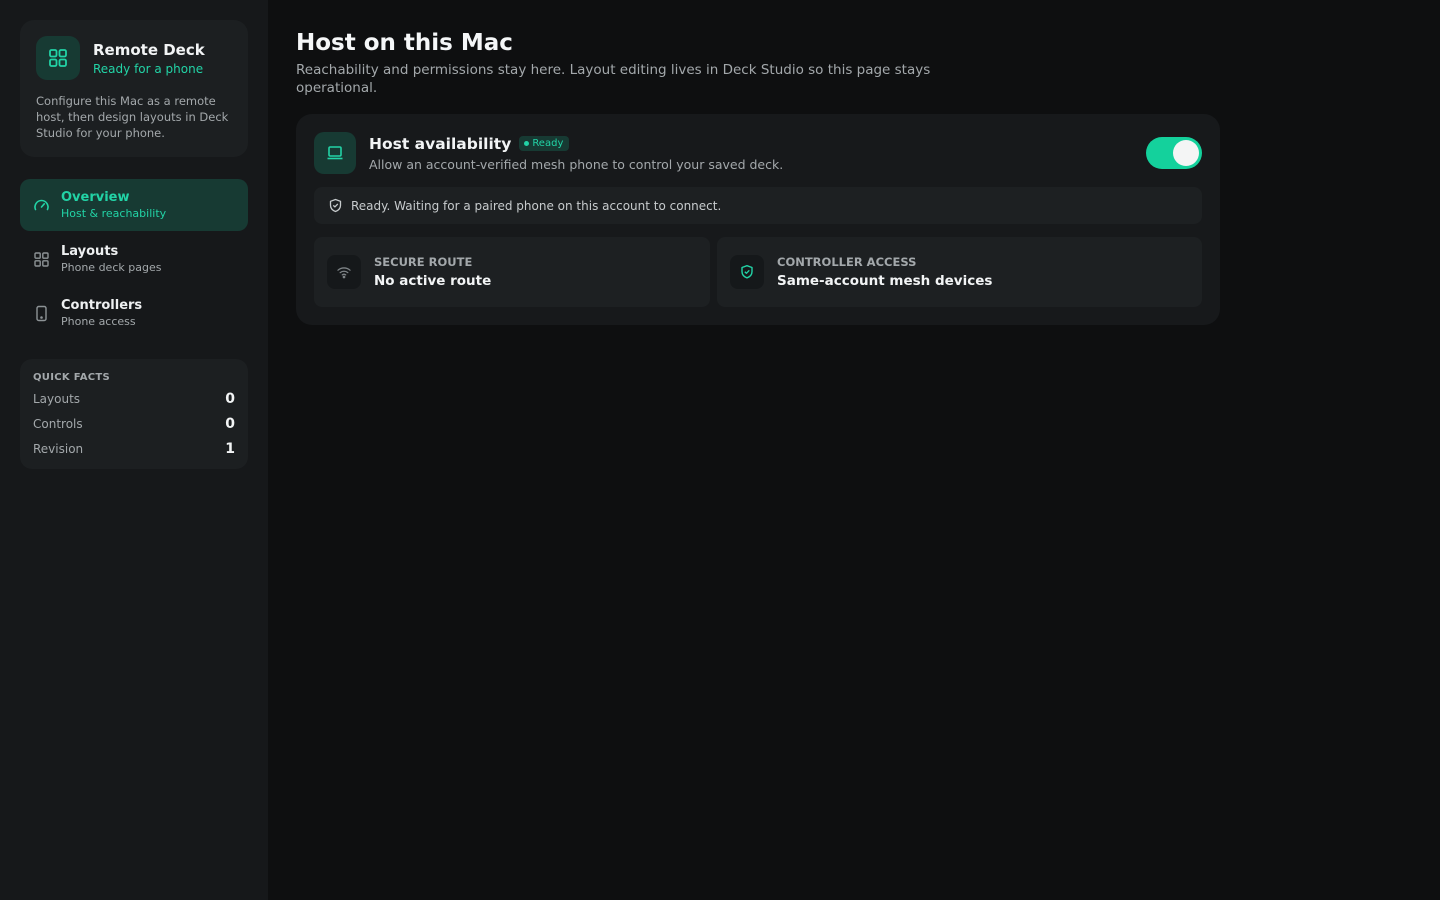 Image resolution: width=1440 pixels, height=900 pixels. Describe the element at coordinates (41, 313) in the screenshot. I see `phone-icon` at that location.